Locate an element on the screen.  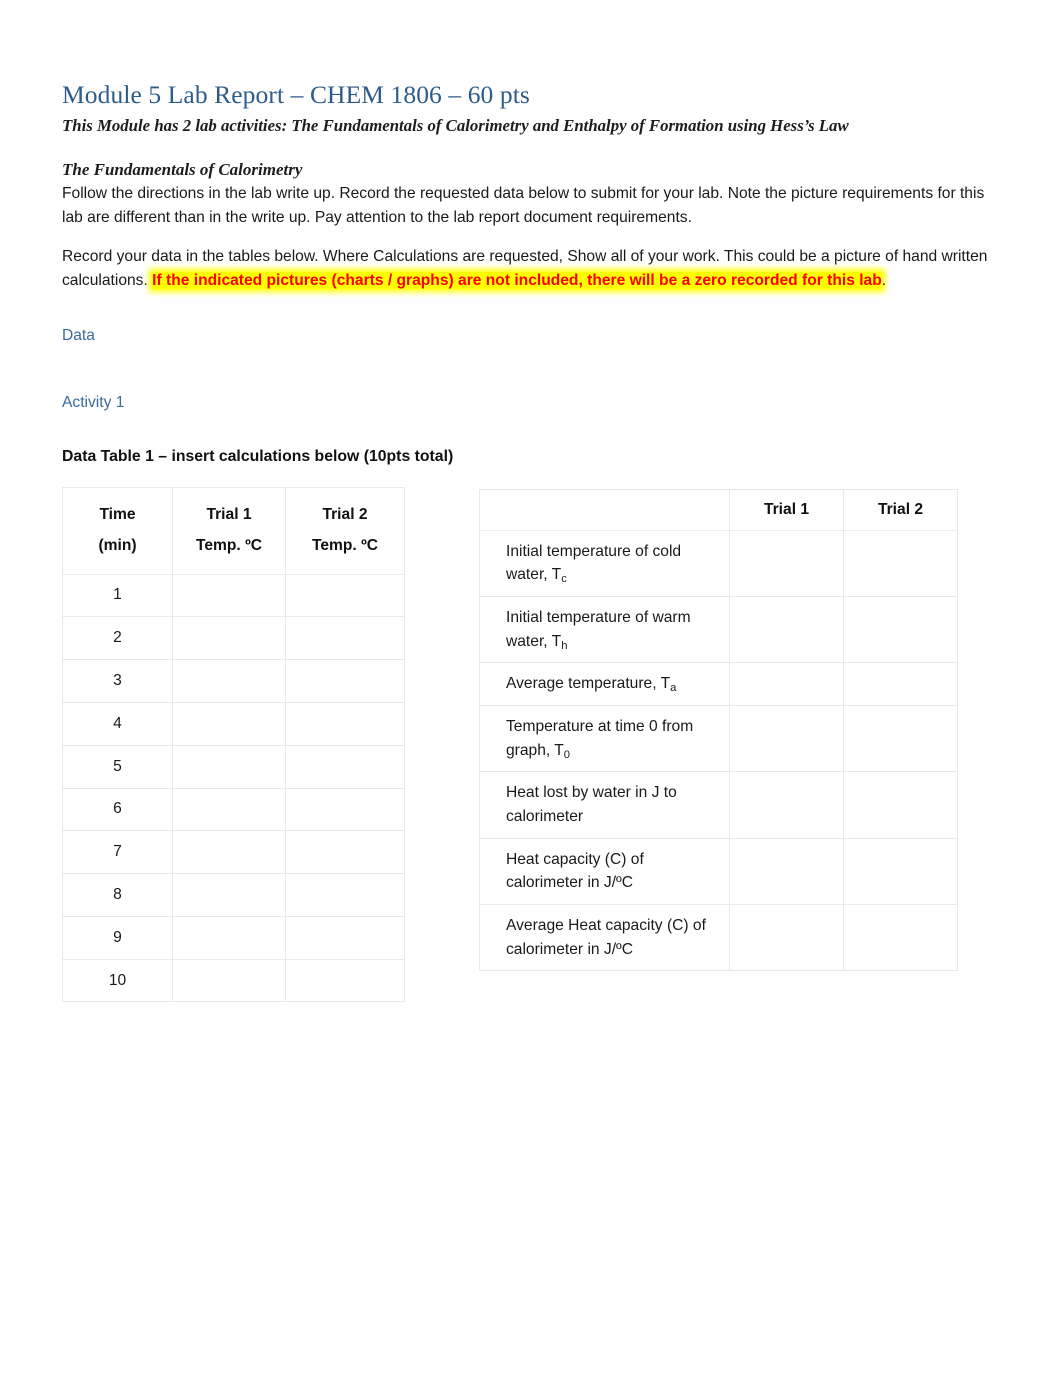
row-label-temperature-at-time-zero: Temperature at time 0 from graph, T0 is located at coordinates (604, 738).